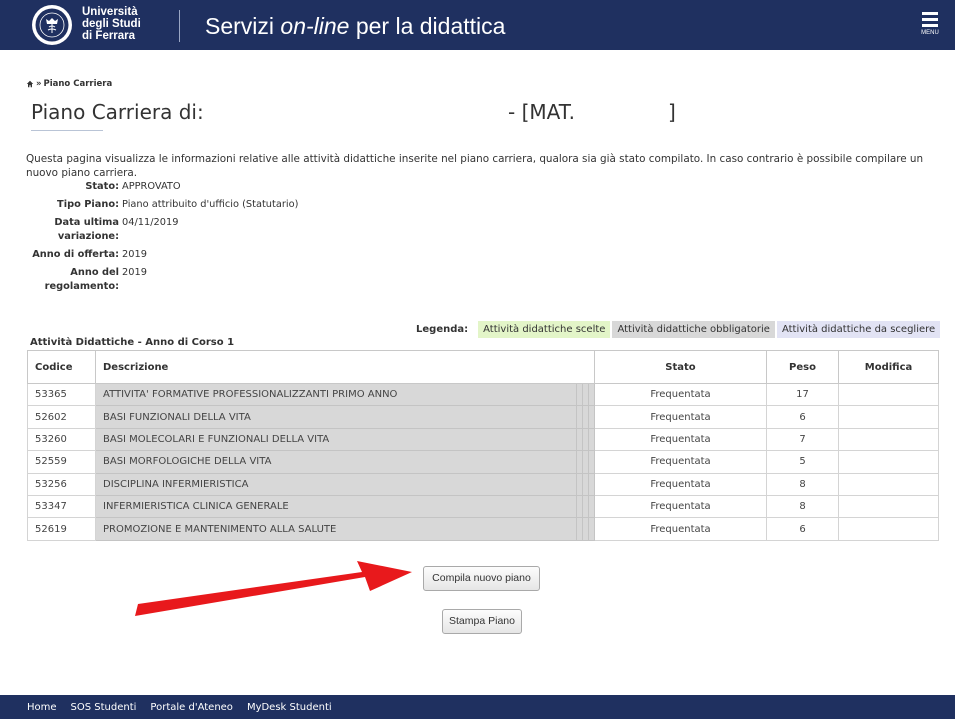  Describe the element at coordinates (481, 578) in the screenshot. I see `compila-nuovo-piano-button: Compila nuovo piano` at that location.